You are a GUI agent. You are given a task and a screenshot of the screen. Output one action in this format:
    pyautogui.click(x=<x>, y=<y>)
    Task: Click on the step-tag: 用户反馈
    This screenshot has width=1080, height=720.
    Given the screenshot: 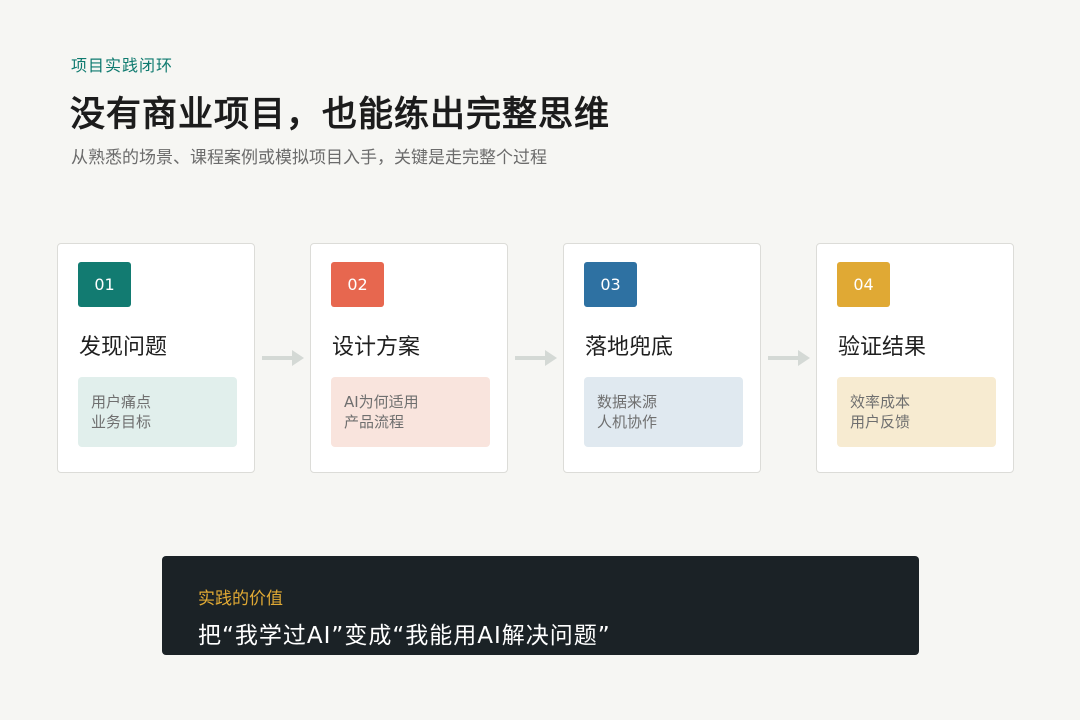 What is the action you would take?
    pyautogui.click(x=880, y=422)
    